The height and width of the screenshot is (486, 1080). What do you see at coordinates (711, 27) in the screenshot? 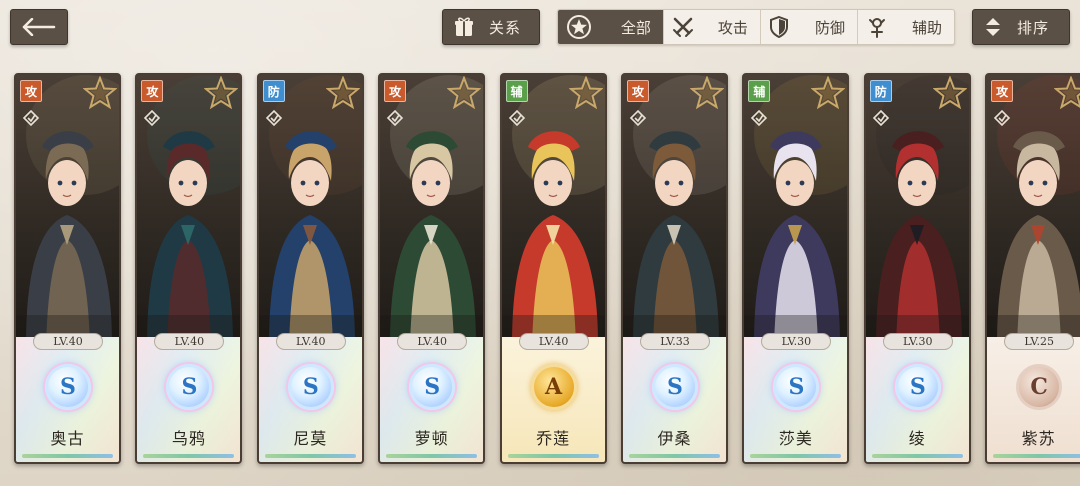
I see `tab-attack: 攻击` at bounding box center [711, 27].